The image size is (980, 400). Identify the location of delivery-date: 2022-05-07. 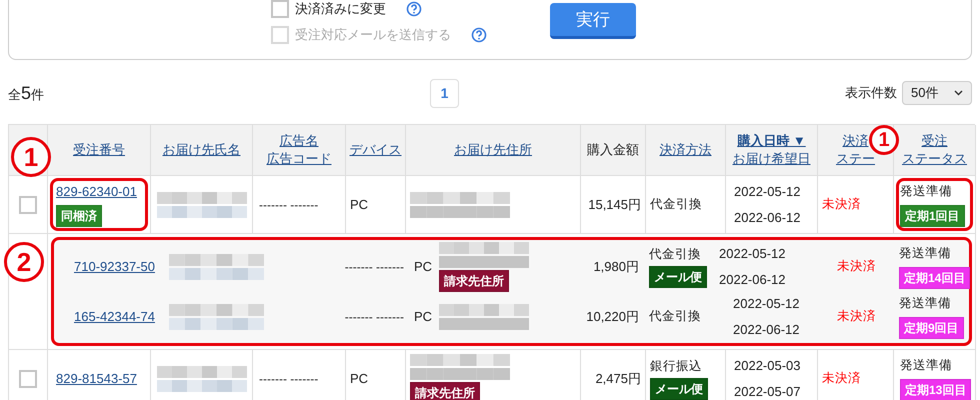
(767, 391).